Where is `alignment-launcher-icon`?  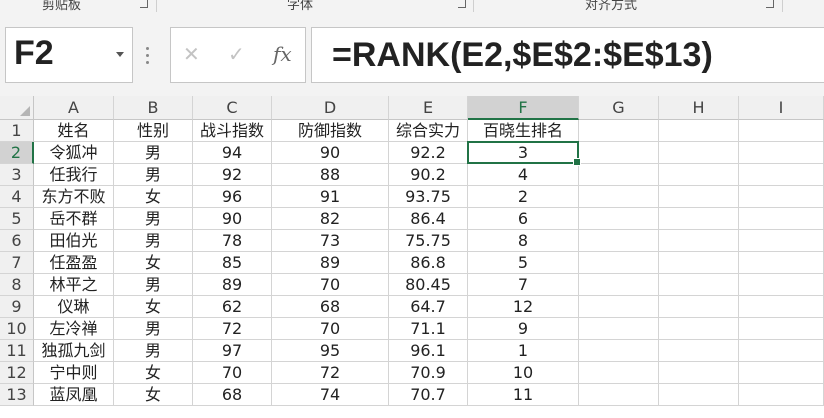 alignment-launcher-icon is located at coordinates (770, 4).